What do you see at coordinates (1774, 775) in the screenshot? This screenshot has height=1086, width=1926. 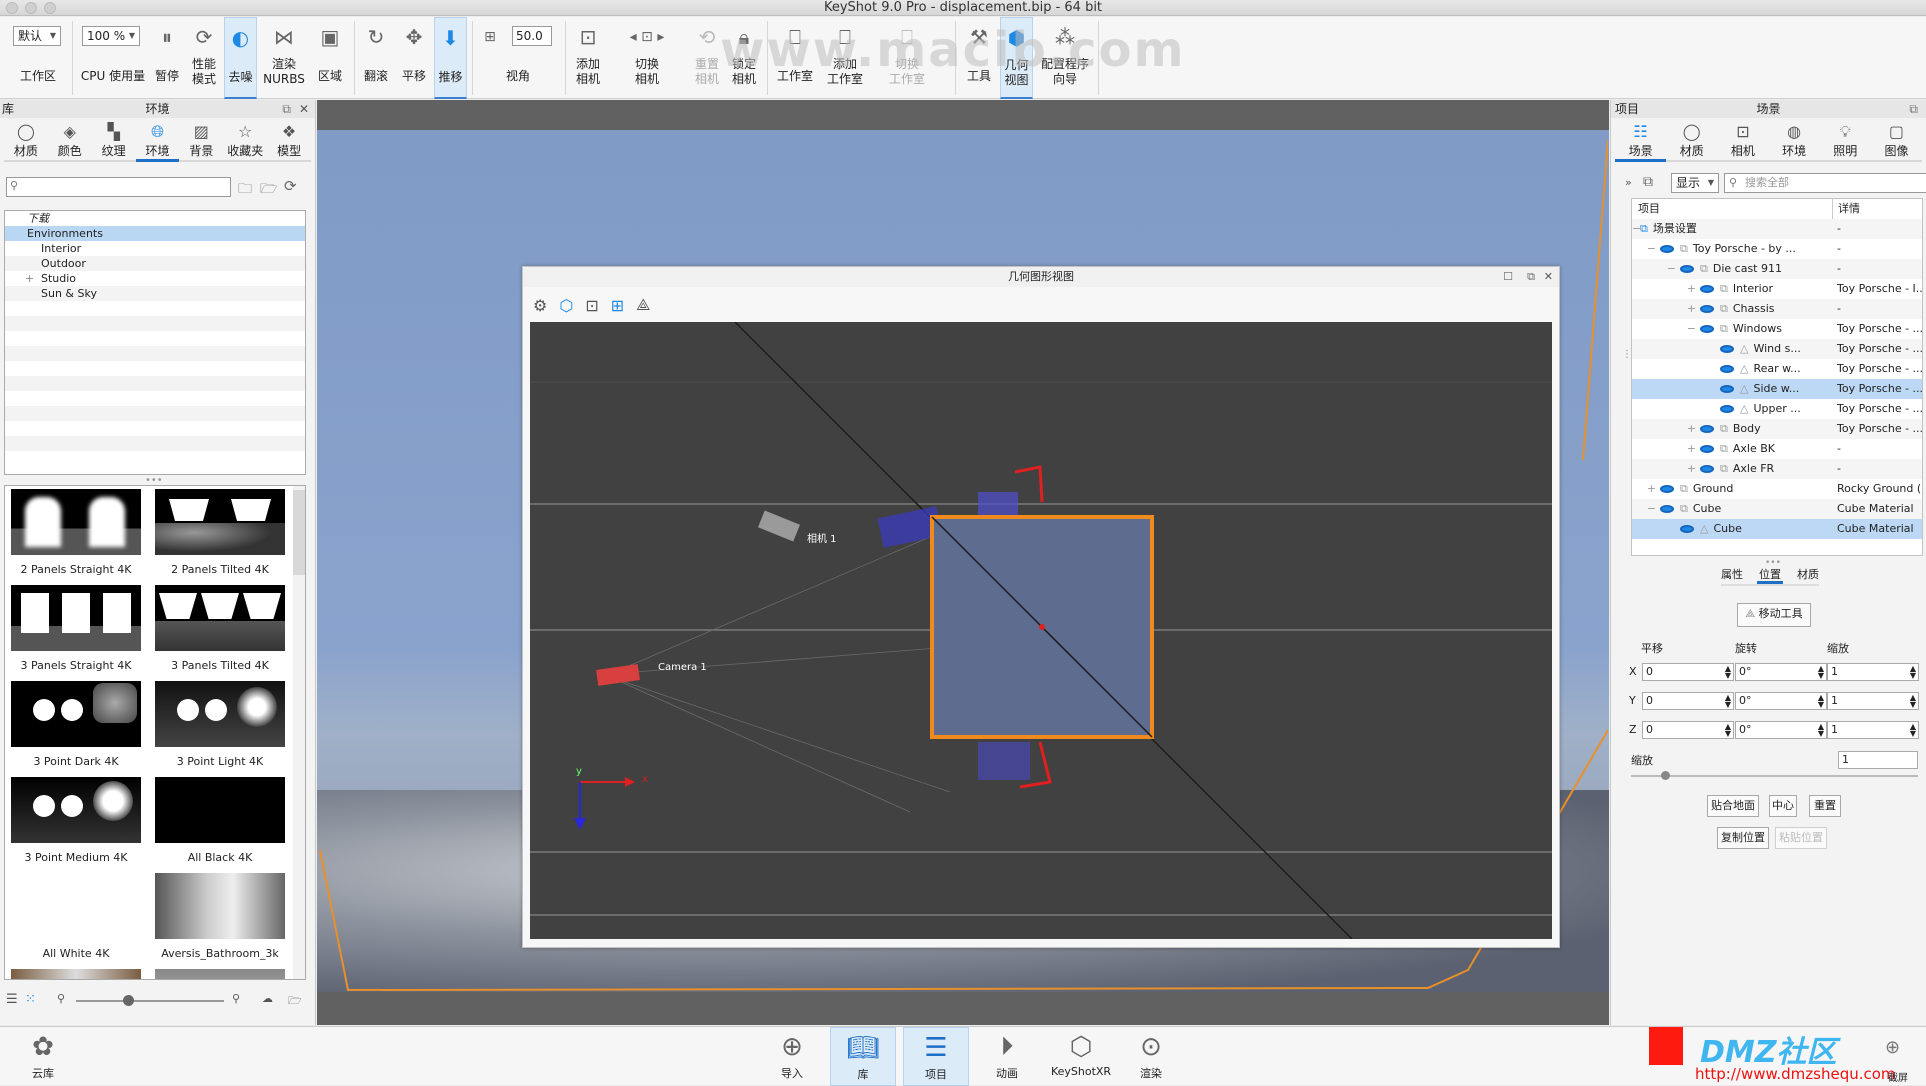 I see `uniform-scale-slider` at bounding box center [1774, 775].